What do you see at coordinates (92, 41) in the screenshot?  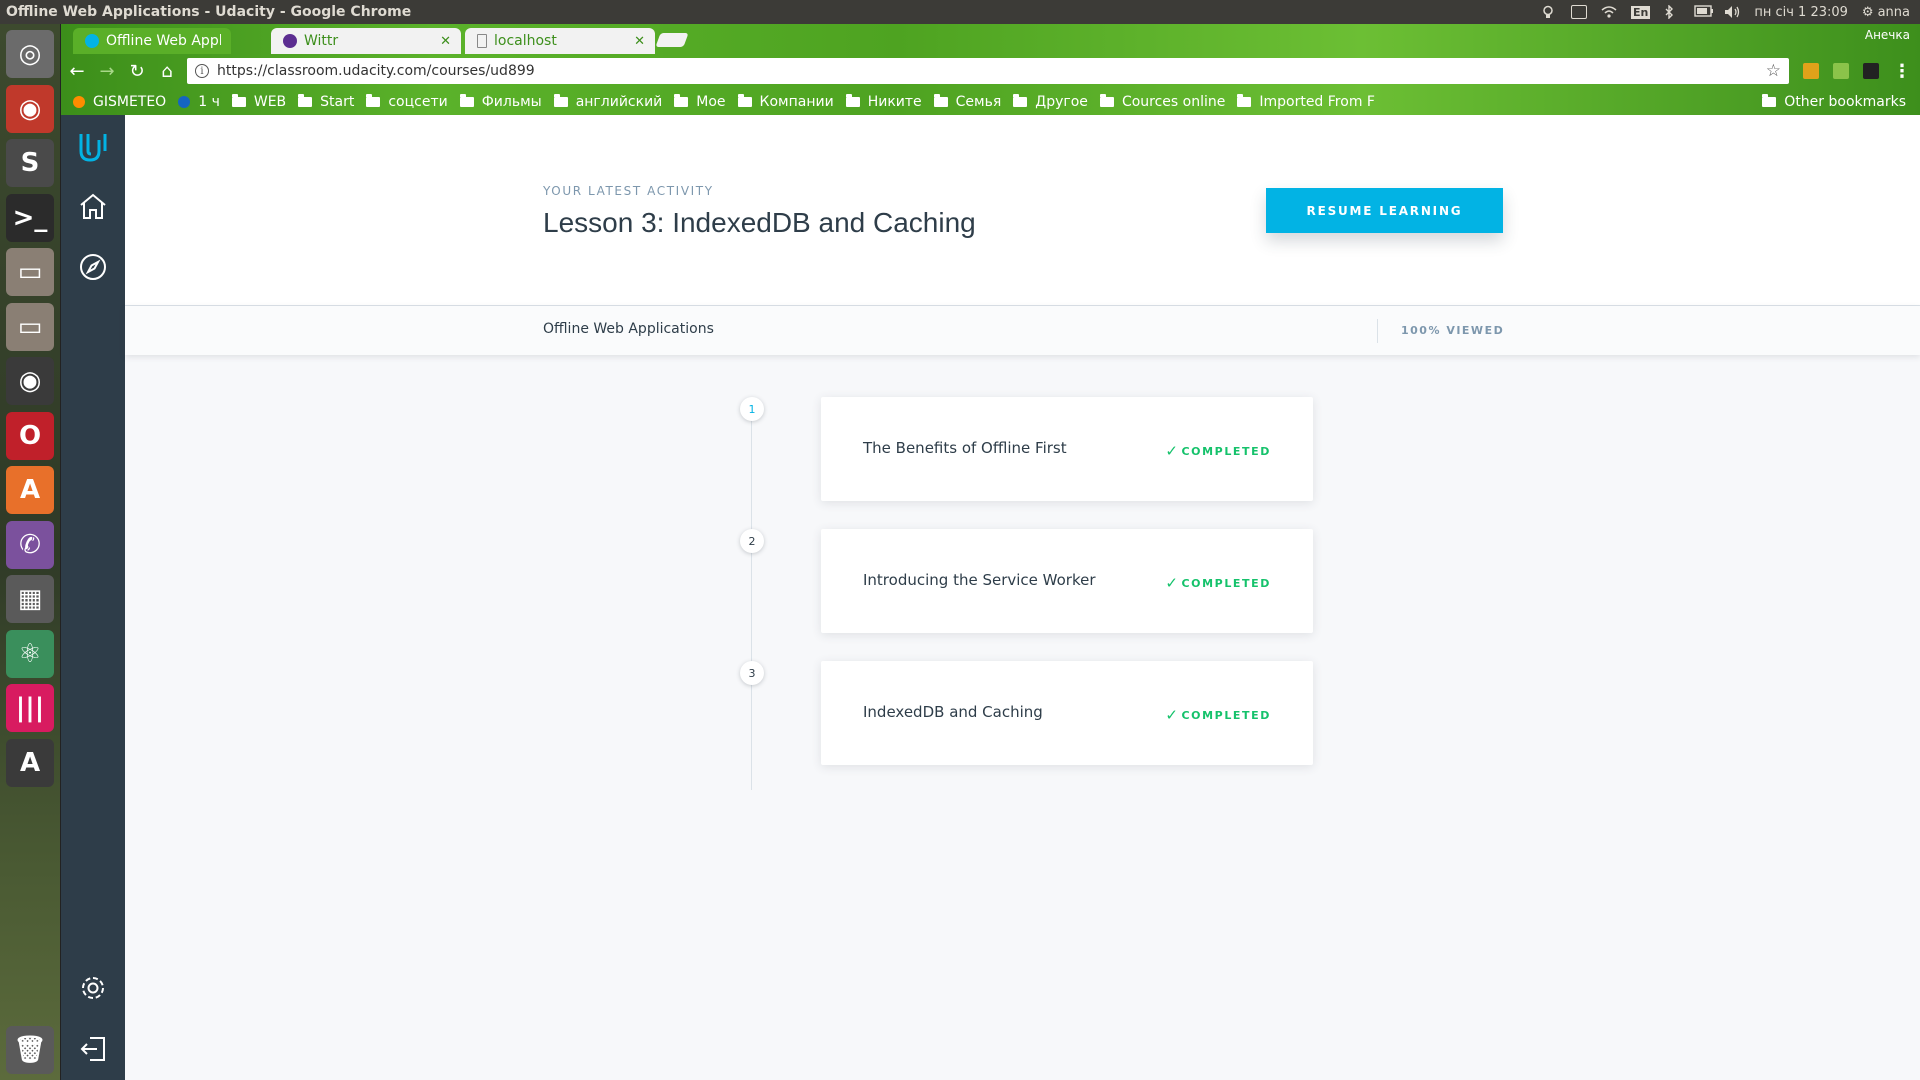 I see `udacity-favicon-icon` at bounding box center [92, 41].